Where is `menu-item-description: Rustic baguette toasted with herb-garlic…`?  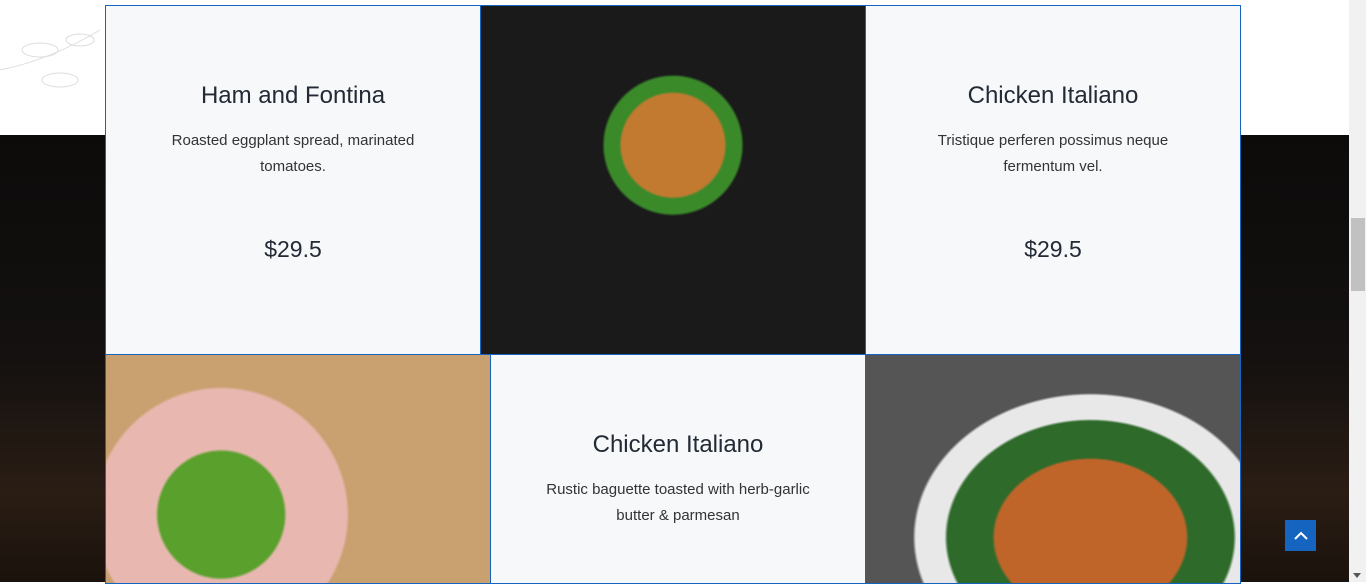
menu-item-description: Rustic baguette toasted with herb-garlic… is located at coordinates (678, 502).